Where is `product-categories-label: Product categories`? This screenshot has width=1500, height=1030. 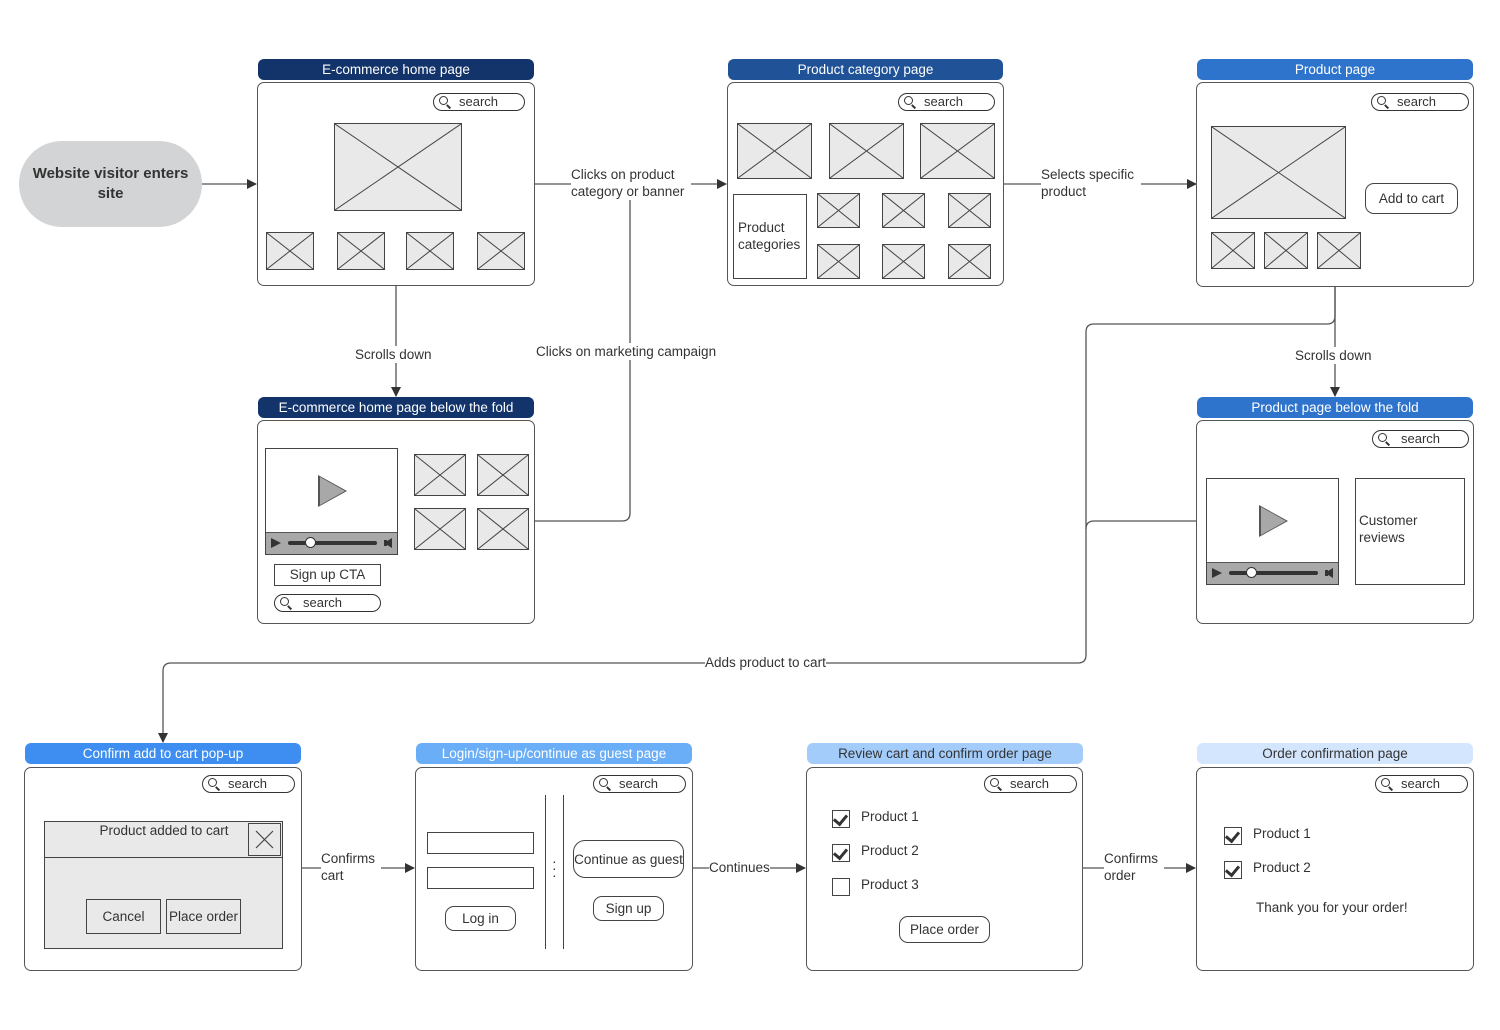 product-categories-label: Product categories is located at coordinates (769, 236).